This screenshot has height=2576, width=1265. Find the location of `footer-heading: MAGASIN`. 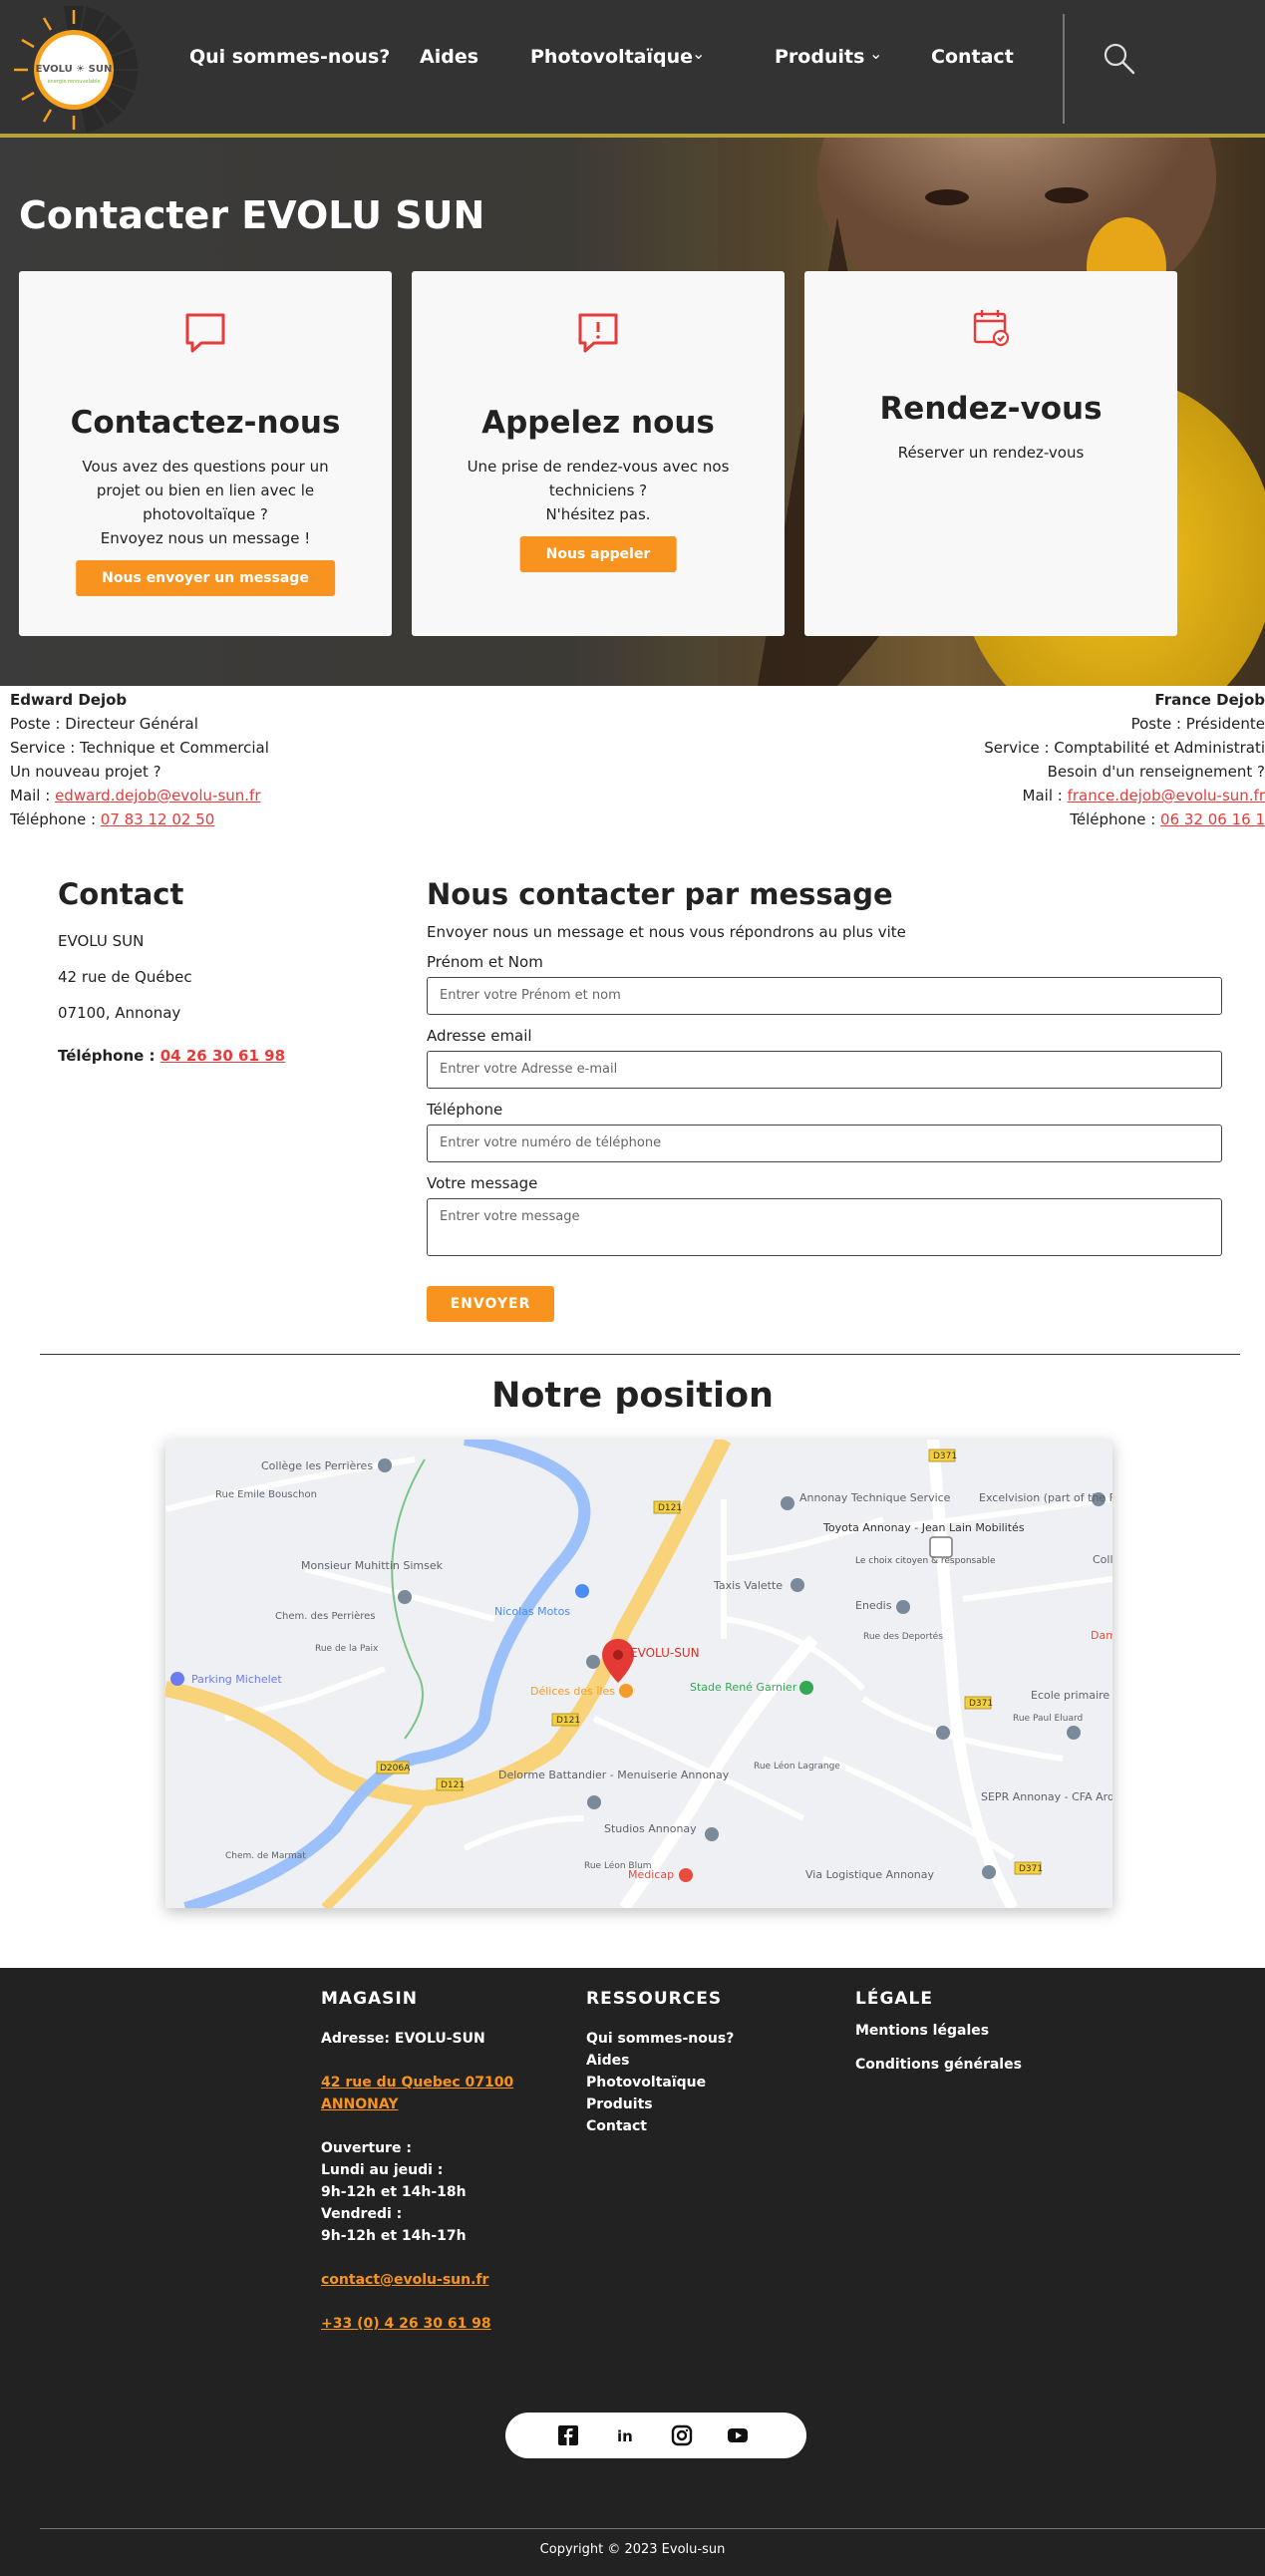

footer-heading: MAGASIN is located at coordinates (369, 1999).